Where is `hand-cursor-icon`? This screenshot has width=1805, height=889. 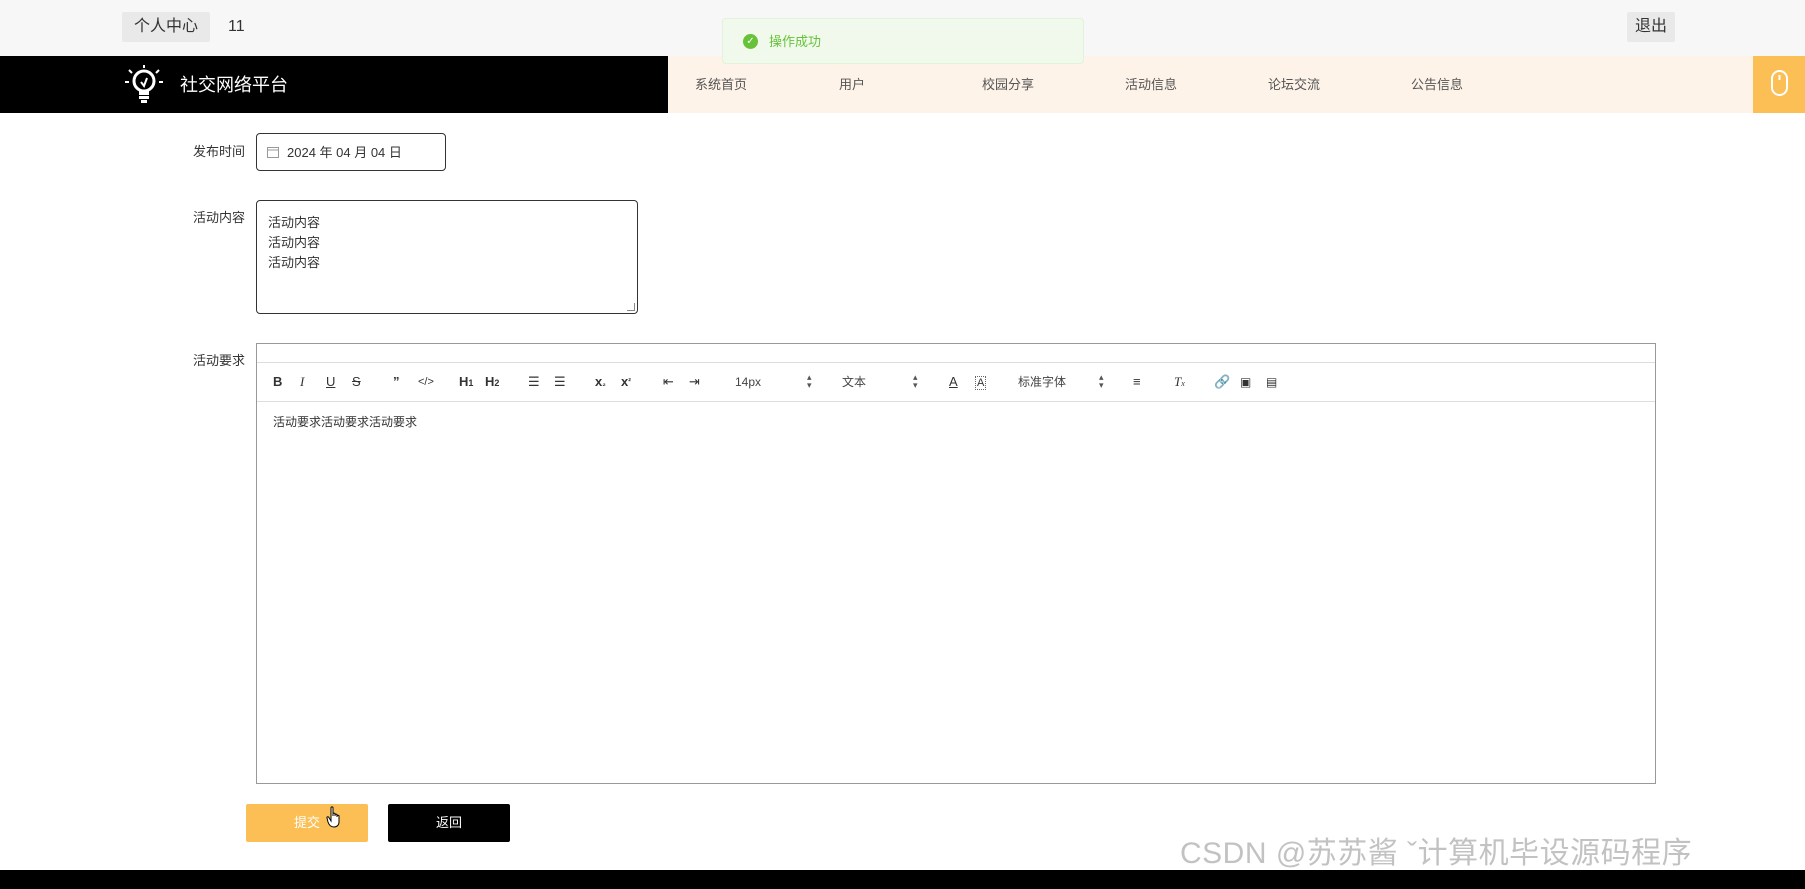 hand-cursor-icon is located at coordinates (333, 817).